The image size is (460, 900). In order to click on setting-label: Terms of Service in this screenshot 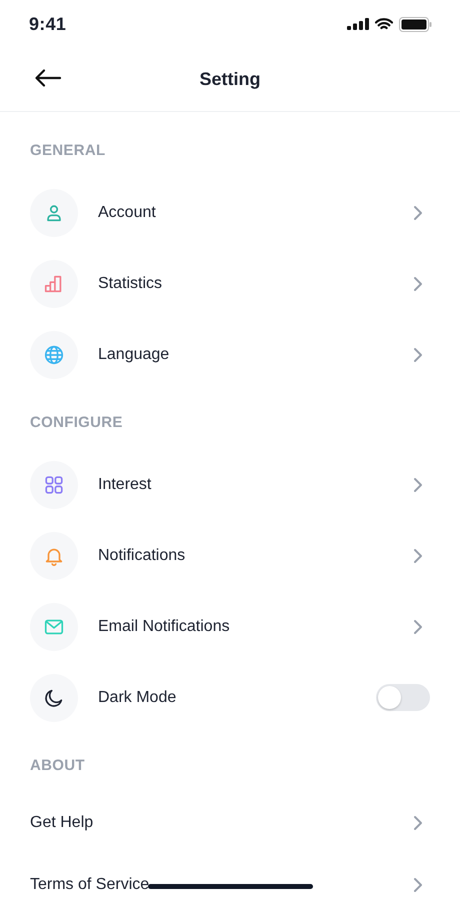, I will do `click(221, 885)`.